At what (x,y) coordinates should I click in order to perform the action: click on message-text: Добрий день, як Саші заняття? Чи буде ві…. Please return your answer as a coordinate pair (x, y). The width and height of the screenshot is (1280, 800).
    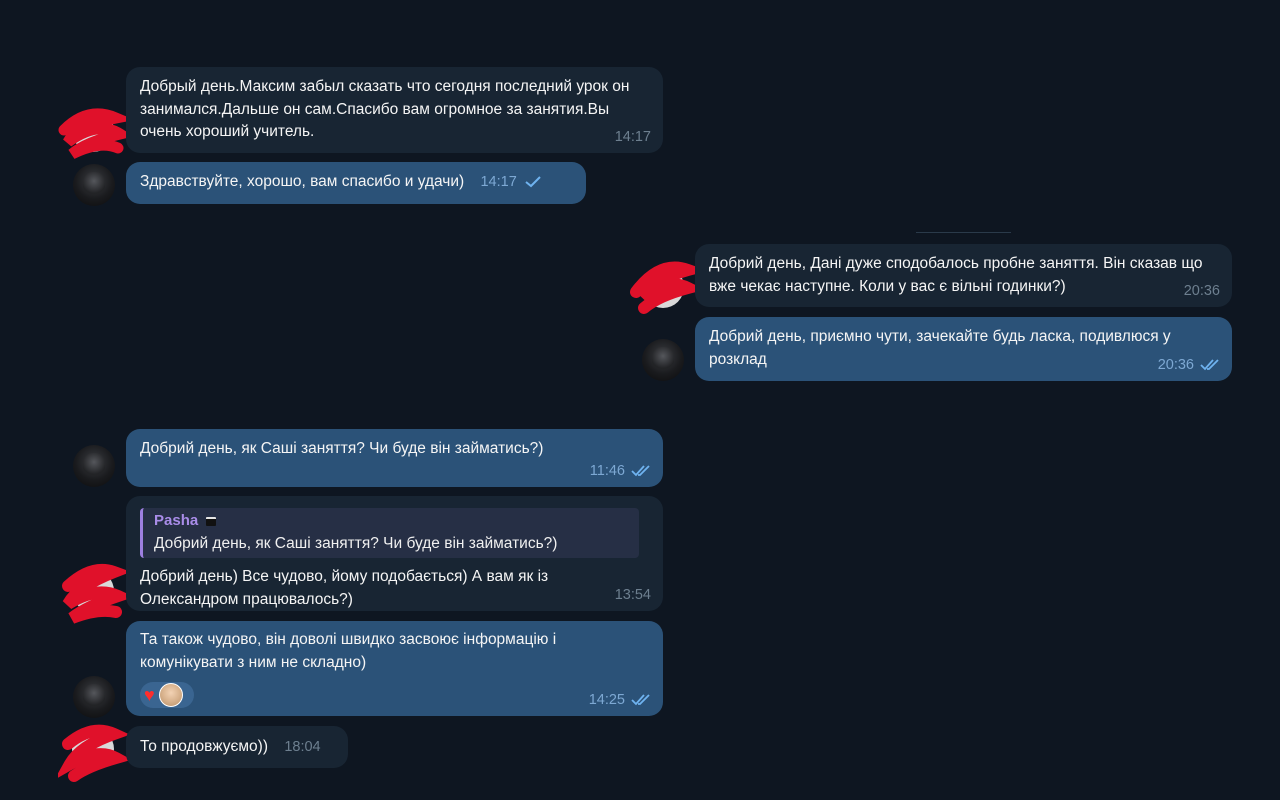
    Looking at the image, I should click on (342, 448).